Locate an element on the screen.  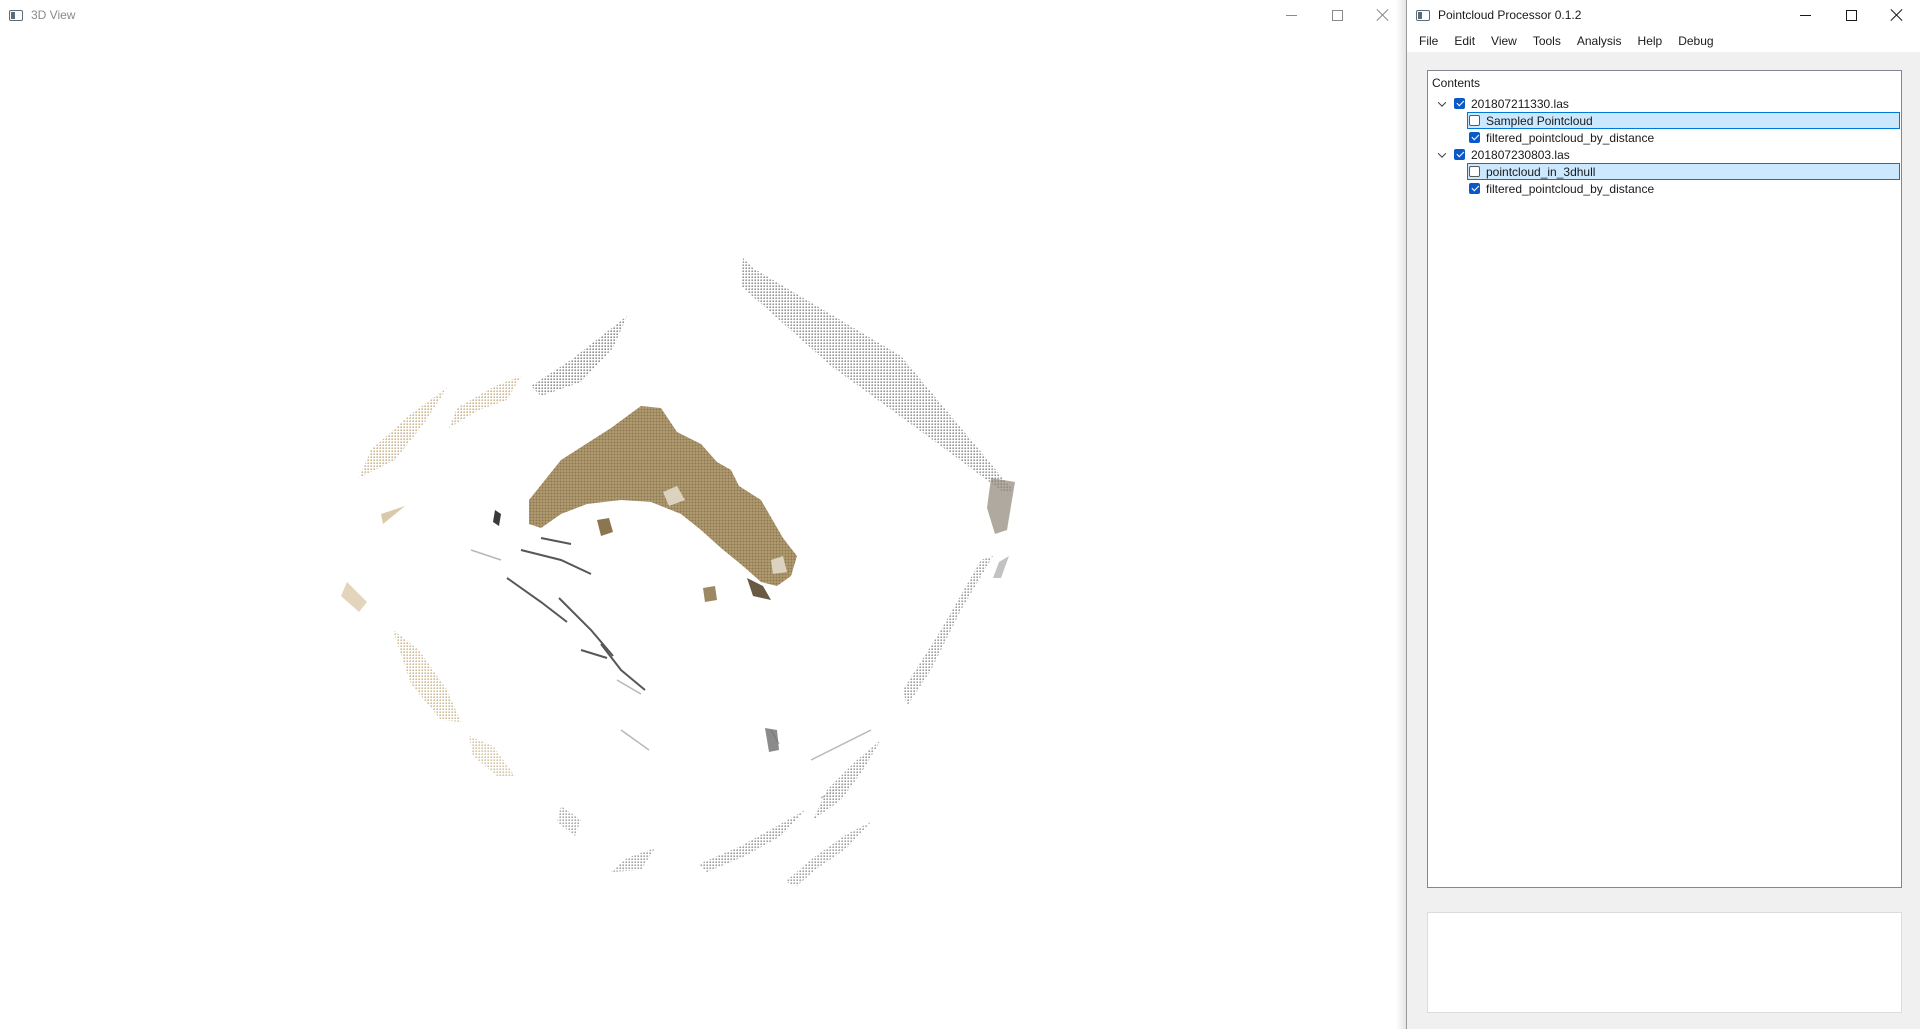
menu-debug: Debug is located at coordinates (1695, 41).